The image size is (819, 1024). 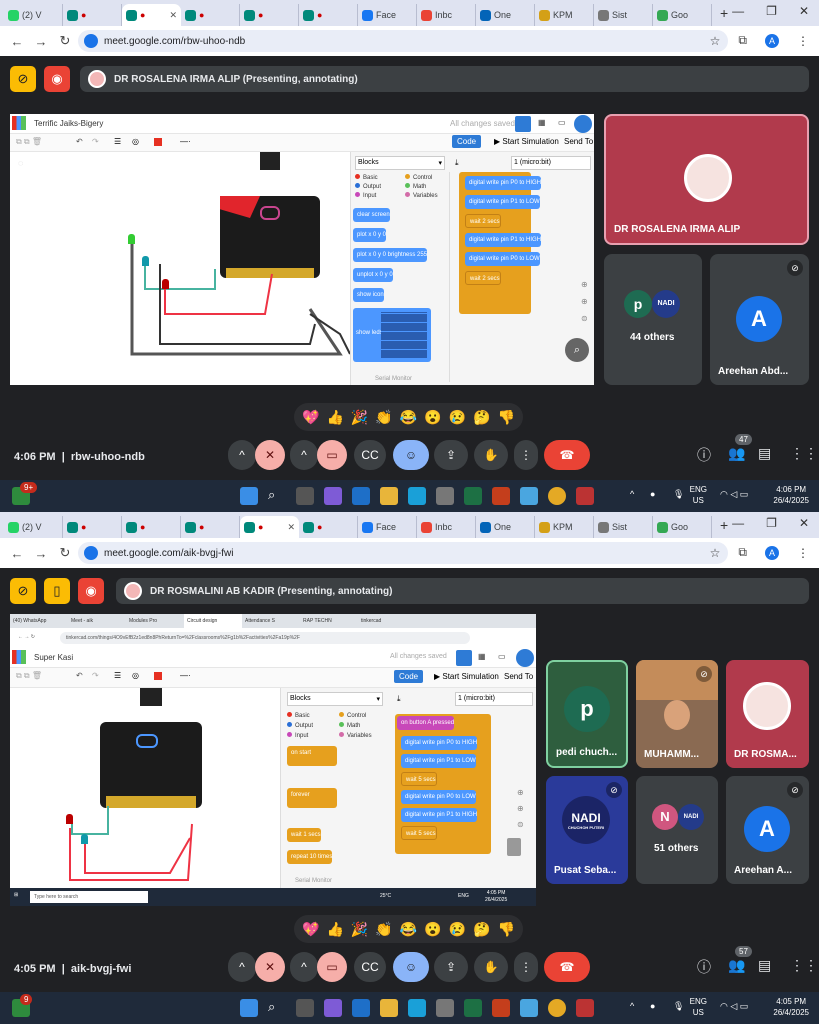 What do you see at coordinates (457, 163) in the screenshot?
I see `download-icon: ⤓` at bounding box center [457, 163].